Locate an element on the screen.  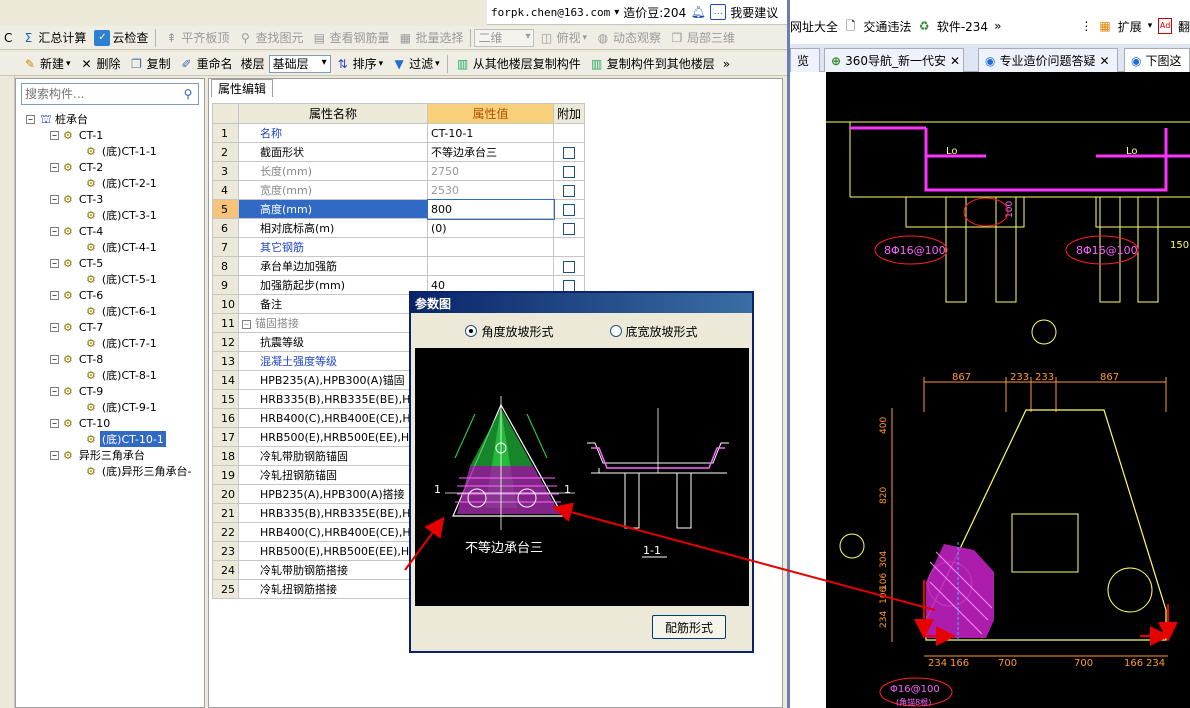
tree-child-node: ⚙ (底)CT-10-1 is located at coordinates (126, 439).